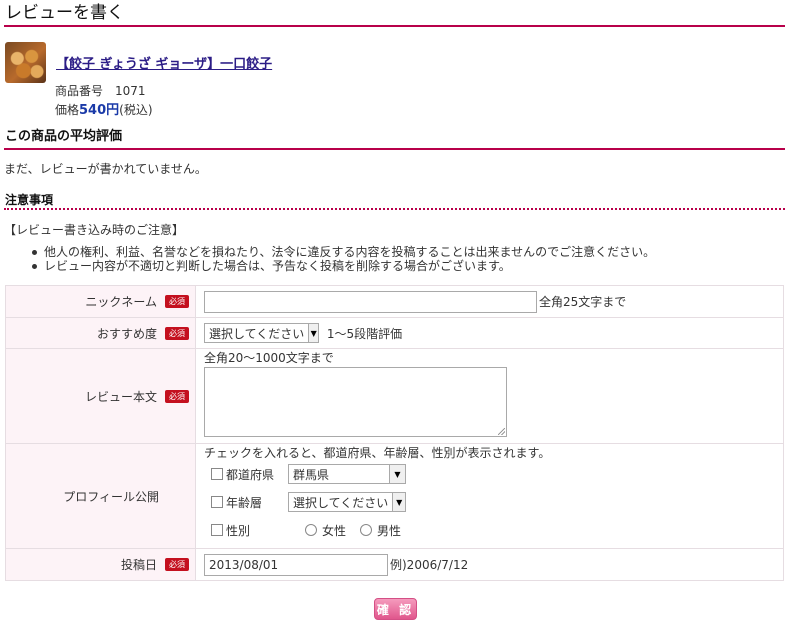 The height and width of the screenshot is (633, 789). Describe the element at coordinates (238, 530) in the screenshot. I see `gender-label: 性別` at that location.